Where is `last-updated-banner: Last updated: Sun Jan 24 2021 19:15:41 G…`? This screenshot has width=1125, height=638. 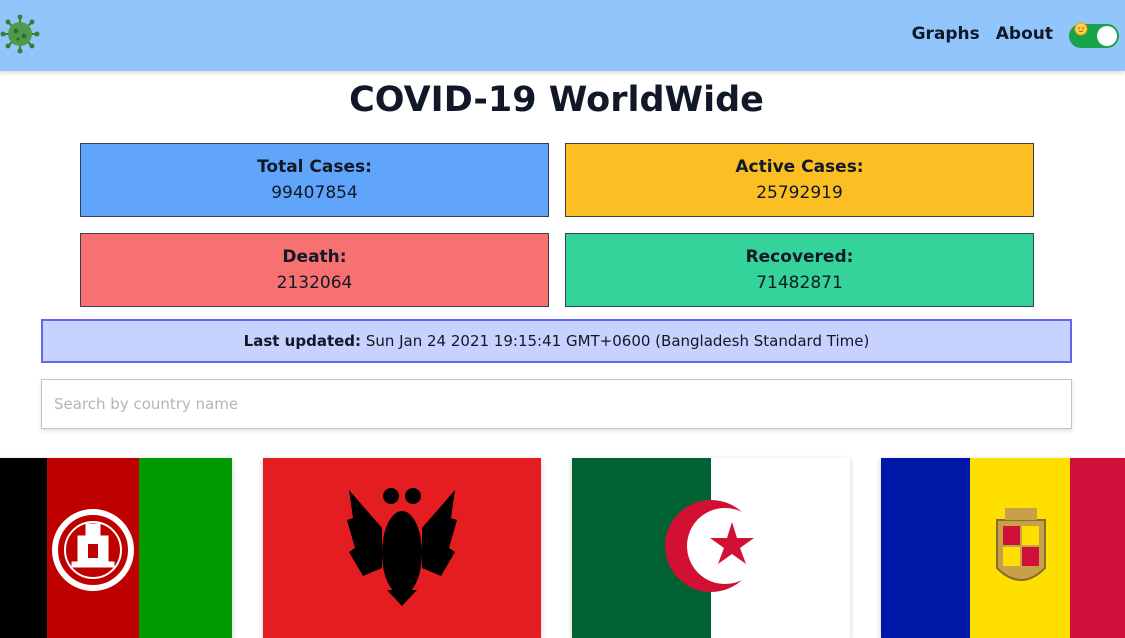
last-updated-banner: Last updated: Sun Jan 24 2021 19:15:41 G… is located at coordinates (556, 341).